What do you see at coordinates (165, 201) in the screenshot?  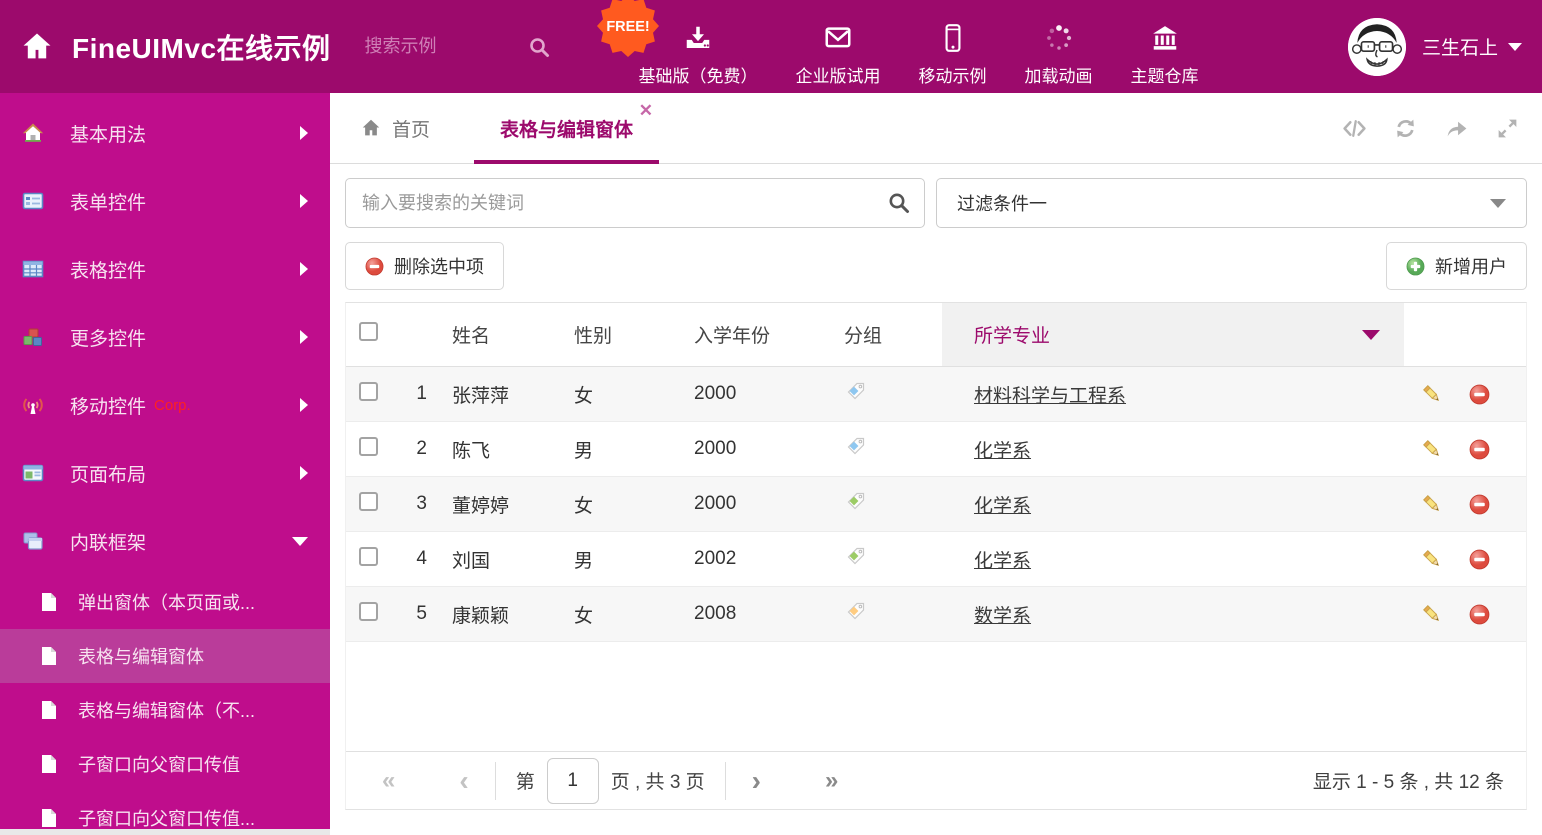 I see `sidebar-item-form-controls: 表单控件` at bounding box center [165, 201].